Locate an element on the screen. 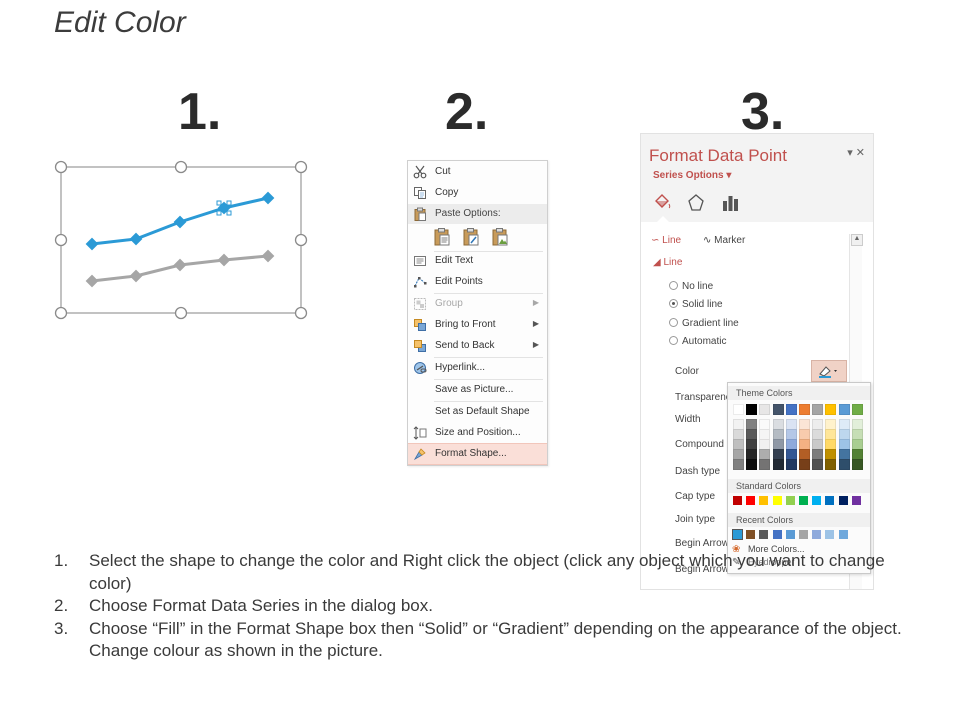 Image resolution: width=960 pixels, height=720 pixels. menu-item-edit-points: Edit Points is located at coordinates (477, 282).